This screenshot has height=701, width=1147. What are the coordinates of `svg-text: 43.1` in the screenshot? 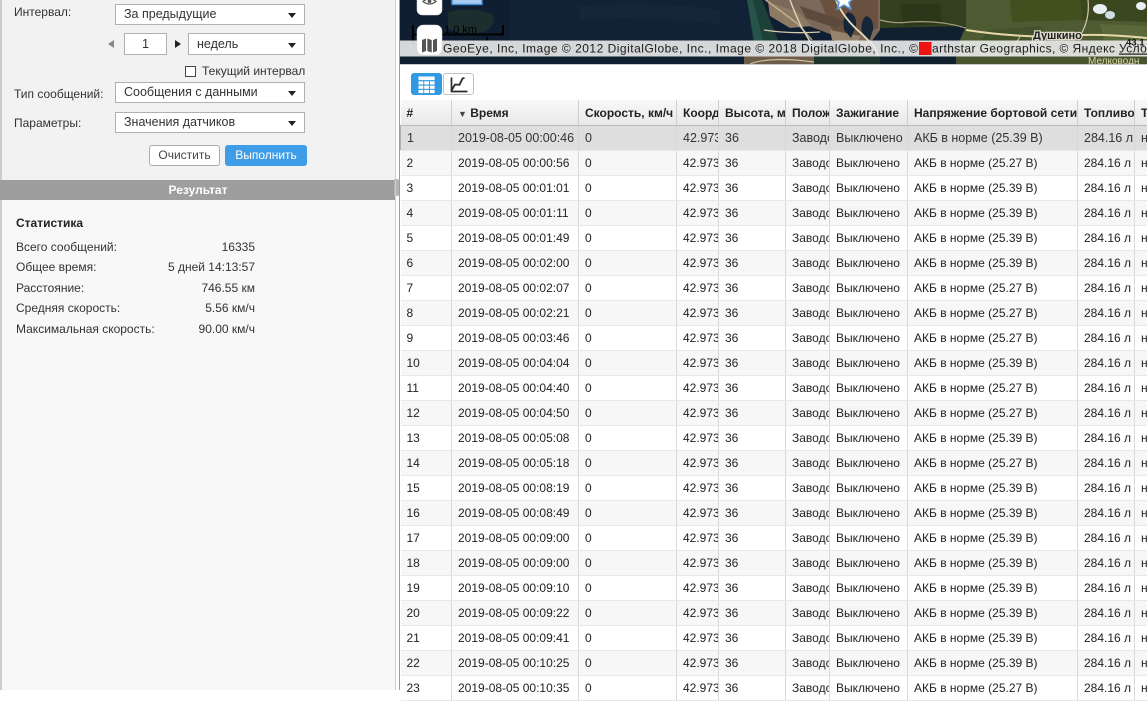 It's located at (1135, 43).